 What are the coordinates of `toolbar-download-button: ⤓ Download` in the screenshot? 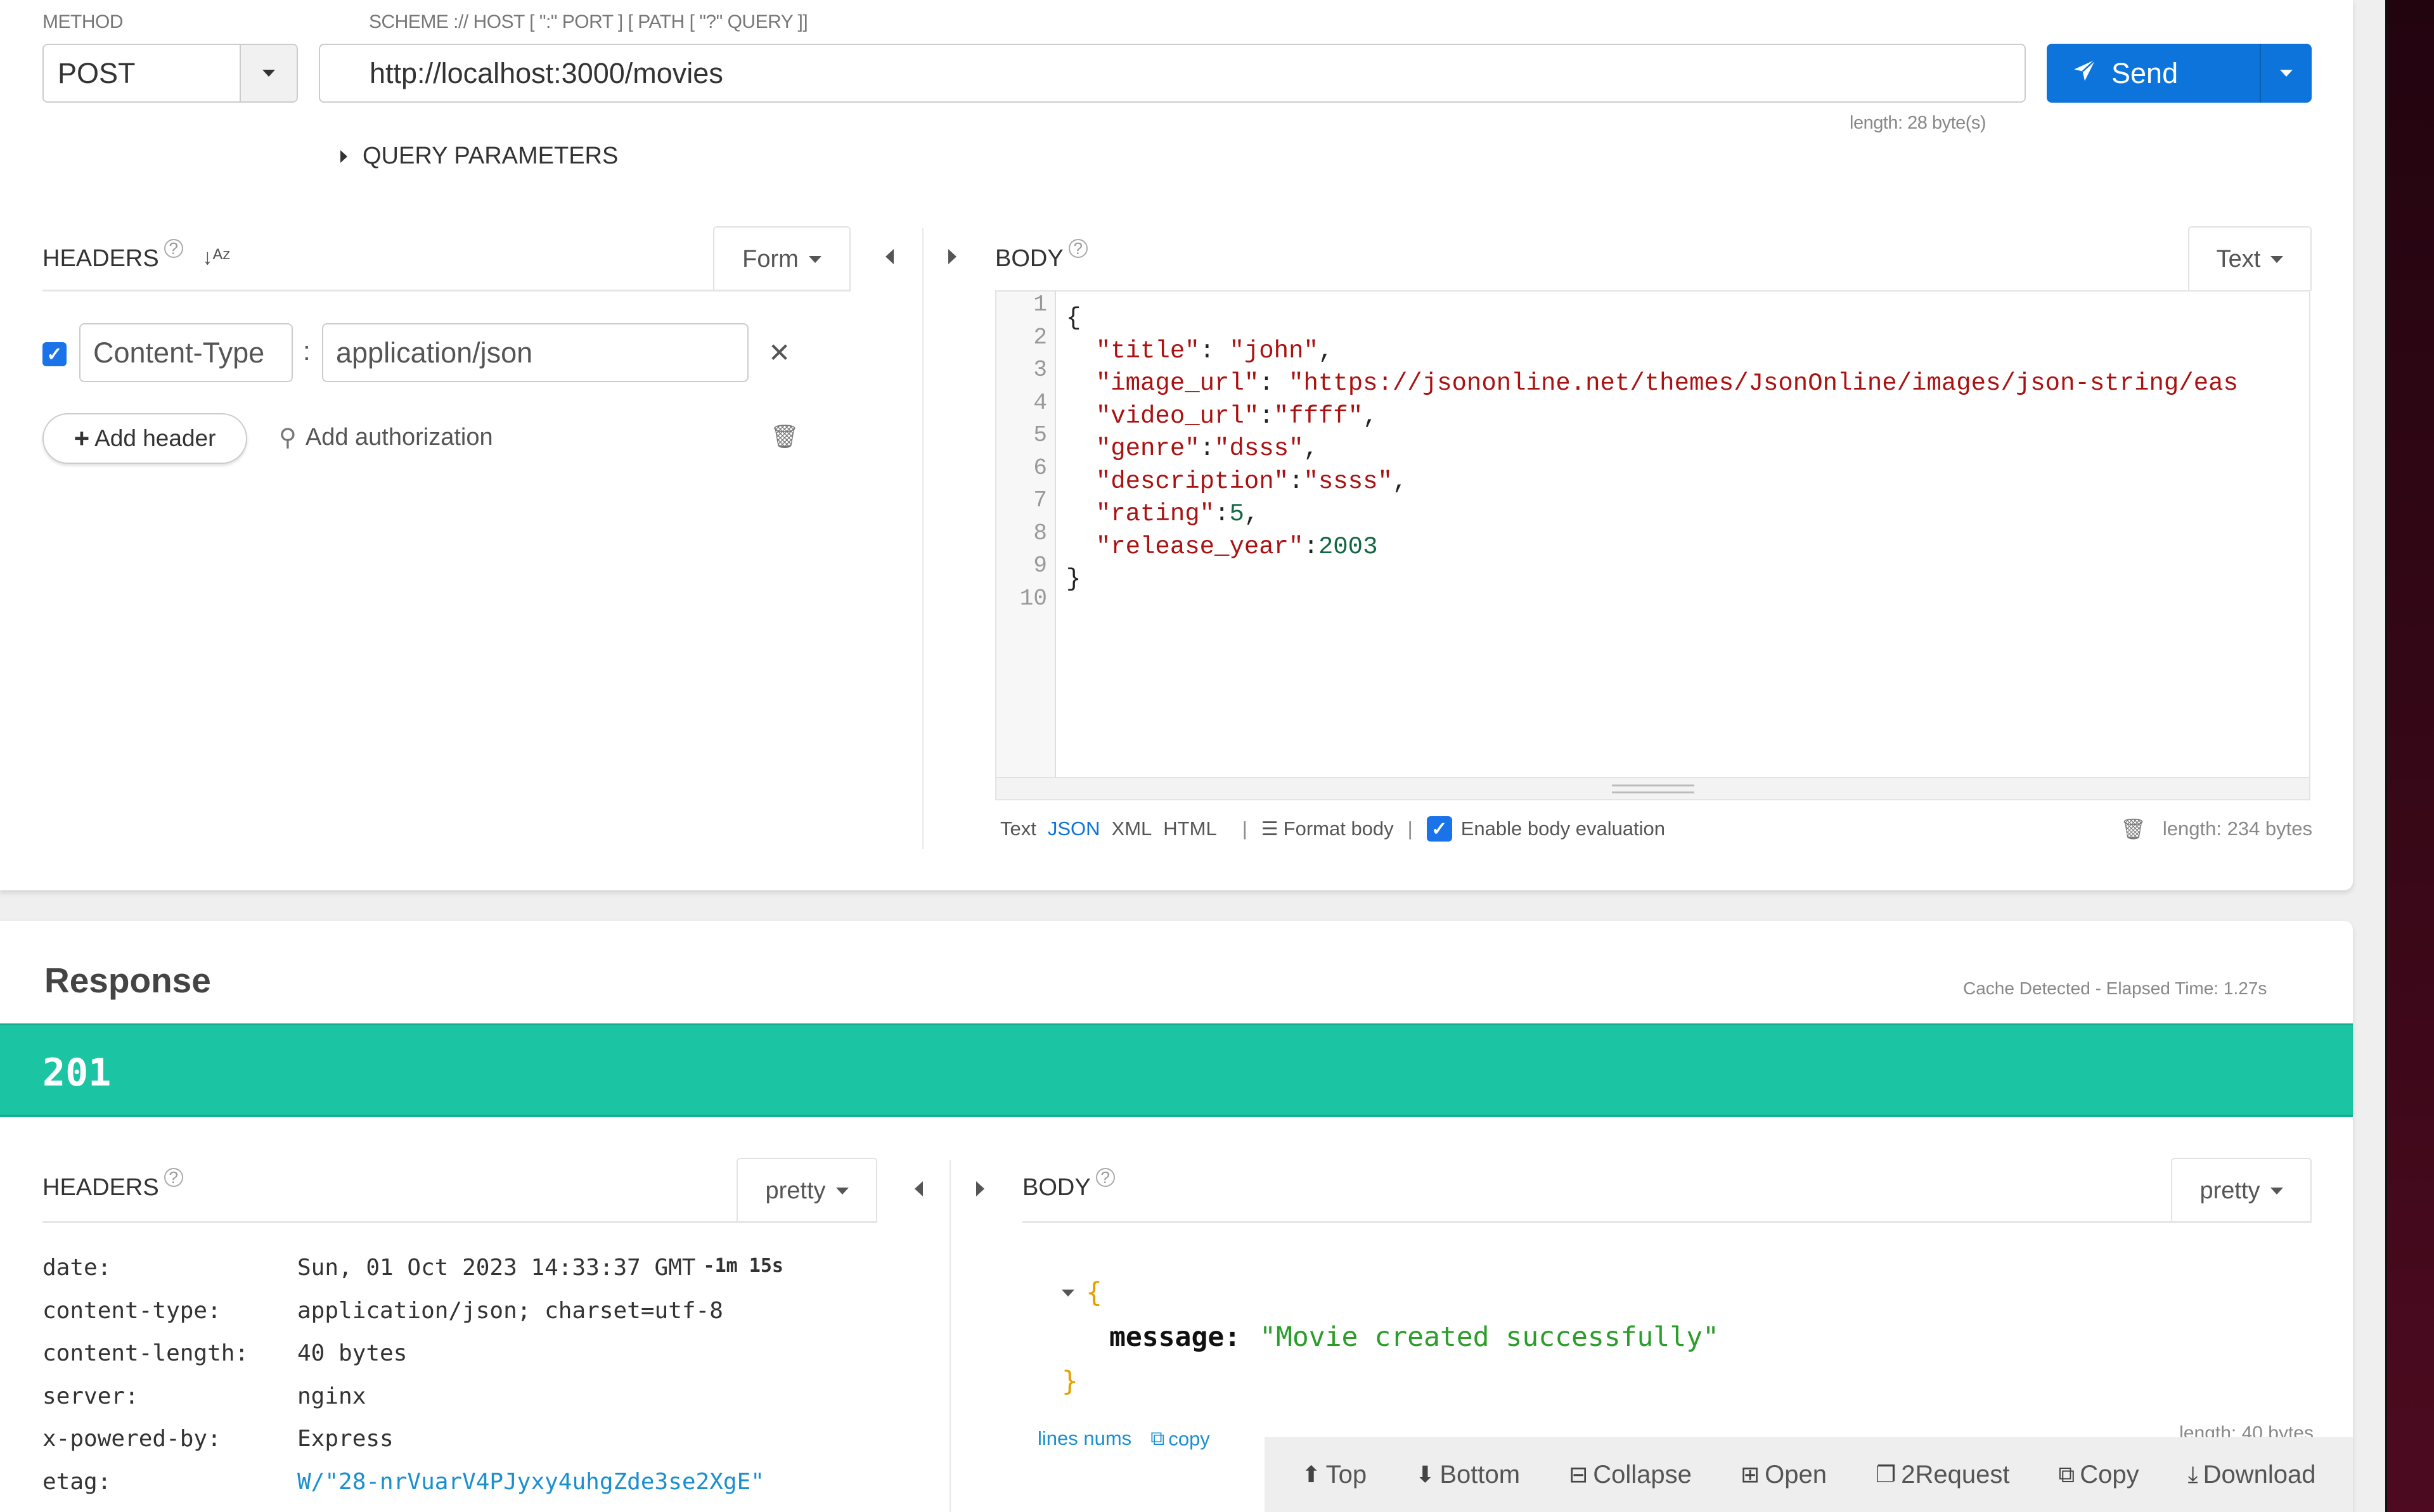 It's located at (2252, 1475).